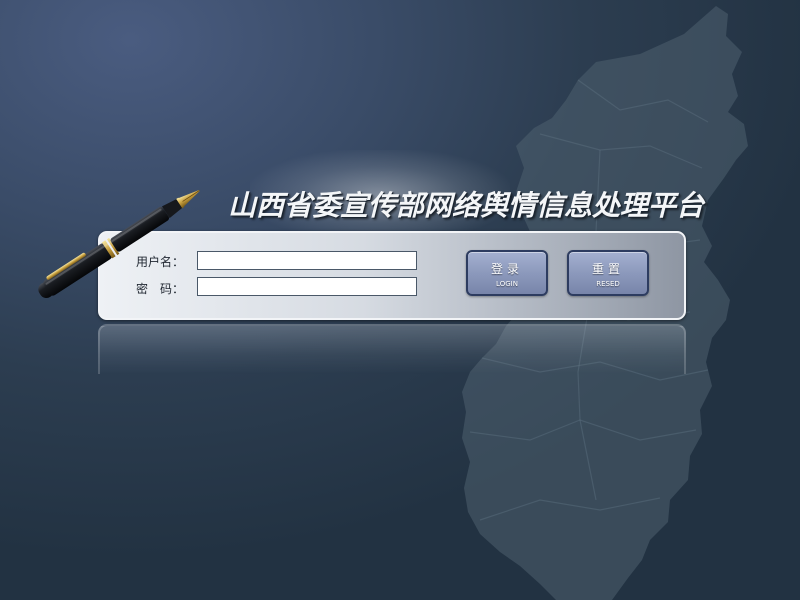 This screenshot has width=800, height=600. Describe the element at coordinates (506, 269) in the screenshot. I see `login-button-label: 登录` at that location.